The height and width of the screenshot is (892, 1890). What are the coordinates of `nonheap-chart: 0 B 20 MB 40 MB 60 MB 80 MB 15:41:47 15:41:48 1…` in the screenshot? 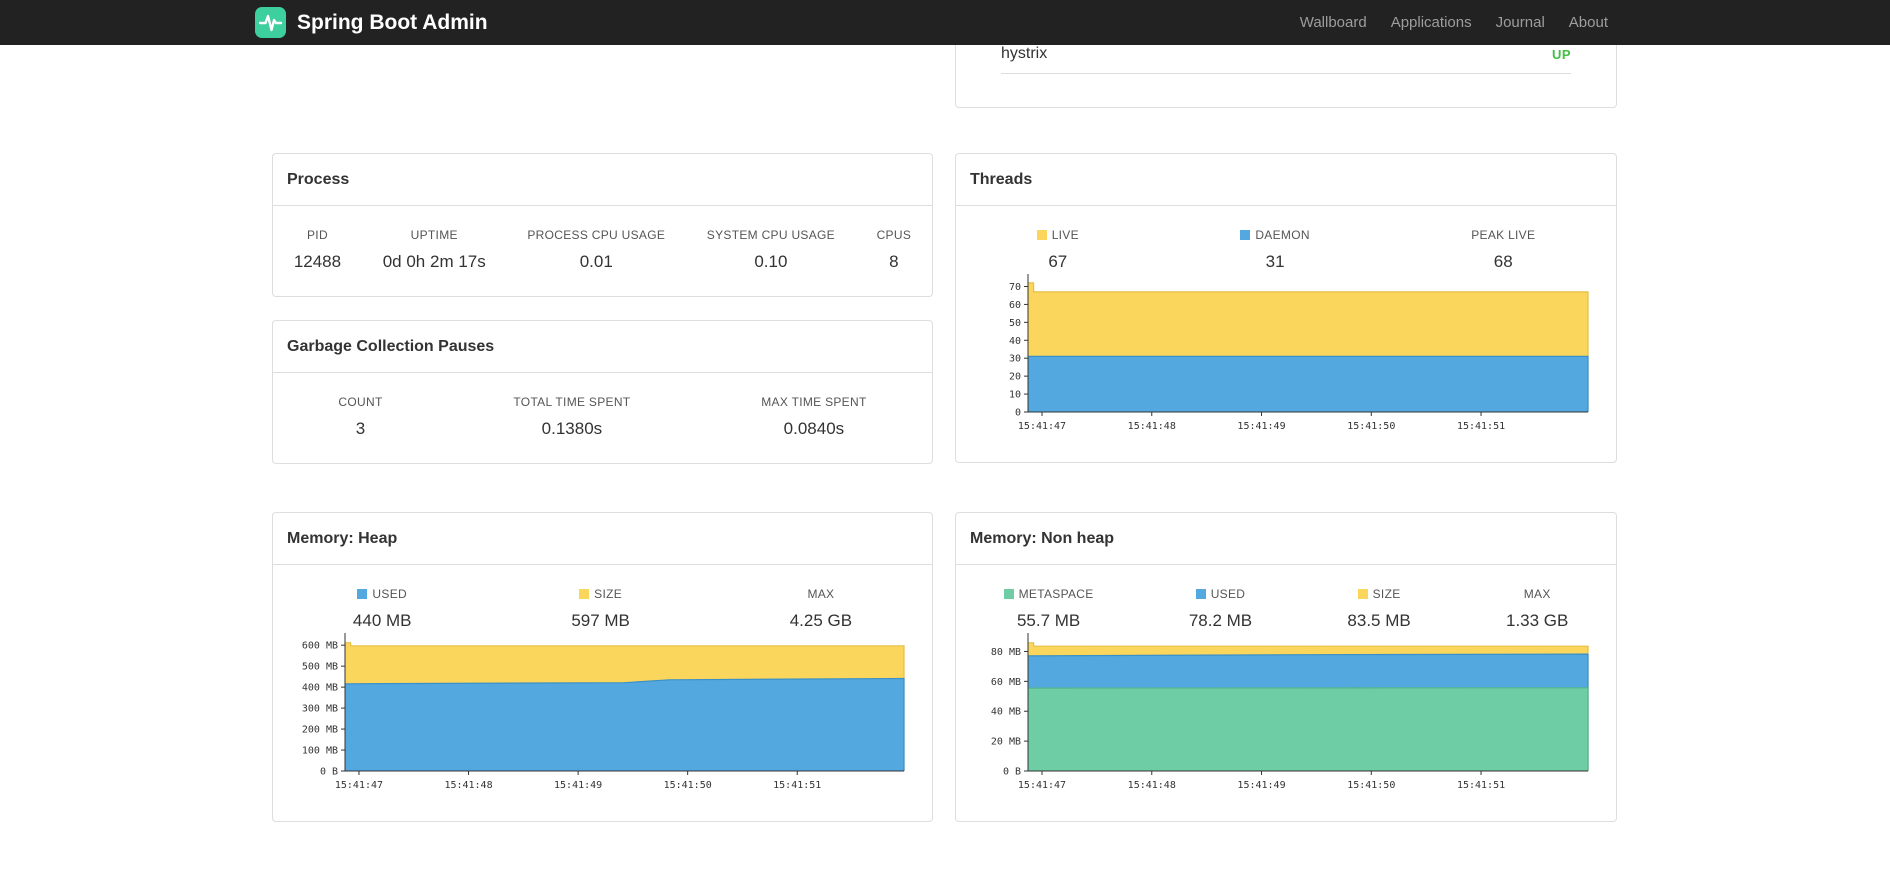 It's located at (1286, 725).